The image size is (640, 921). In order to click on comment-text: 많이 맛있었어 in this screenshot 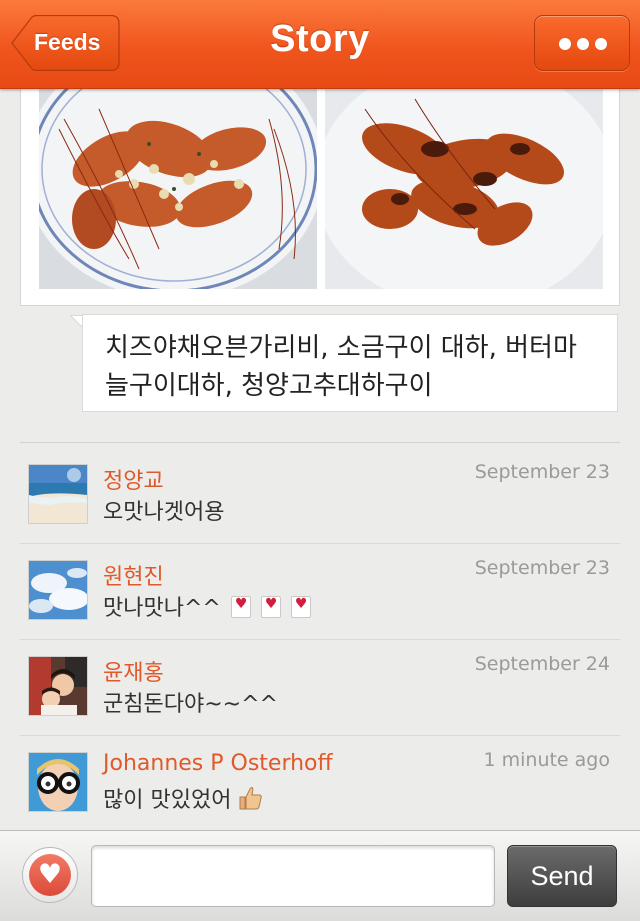, I will do `click(167, 800)`.